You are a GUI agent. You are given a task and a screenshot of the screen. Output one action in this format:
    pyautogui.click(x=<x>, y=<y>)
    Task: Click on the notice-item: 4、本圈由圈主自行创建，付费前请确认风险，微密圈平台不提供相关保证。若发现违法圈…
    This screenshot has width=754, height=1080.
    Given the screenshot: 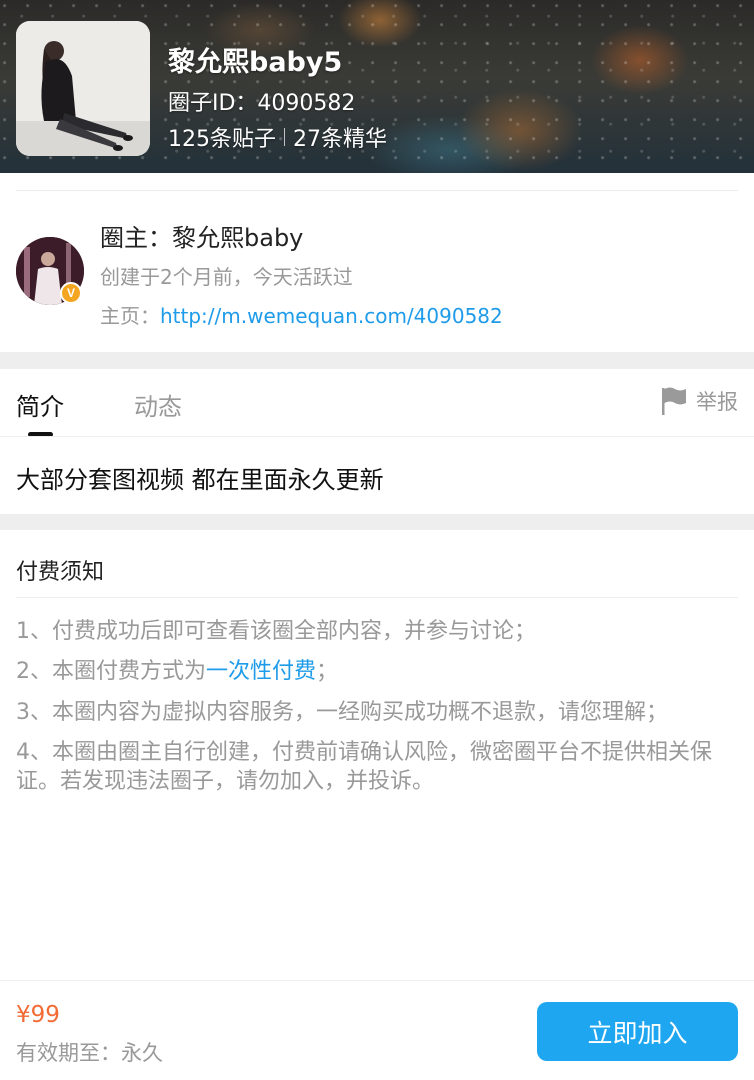 What is the action you would take?
    pyautogui.click(x=364, y=767)
    